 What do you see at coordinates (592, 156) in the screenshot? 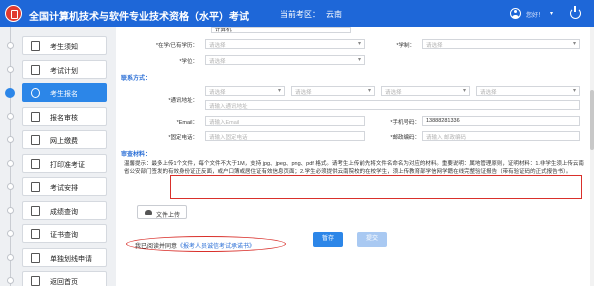
I see `scrollbar` at bounding box center [592, 156].